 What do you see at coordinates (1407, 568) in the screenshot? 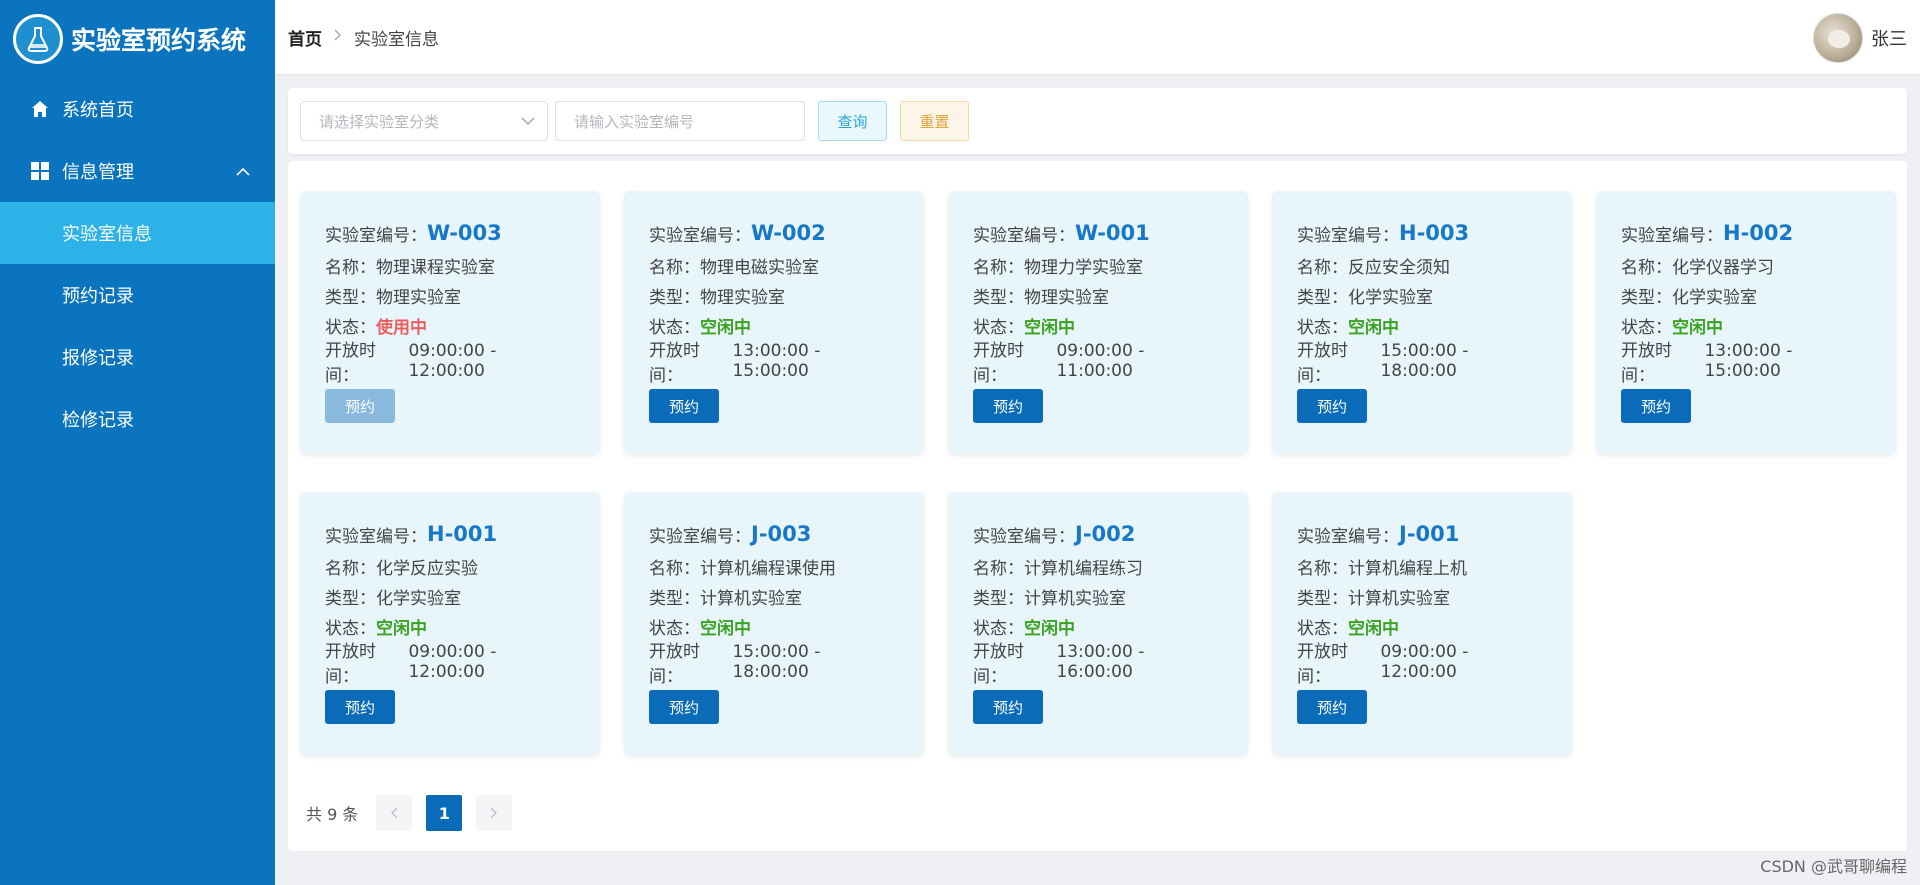
I see `lab-name: 计算机编程上机` at bounding box center [1407, 568].